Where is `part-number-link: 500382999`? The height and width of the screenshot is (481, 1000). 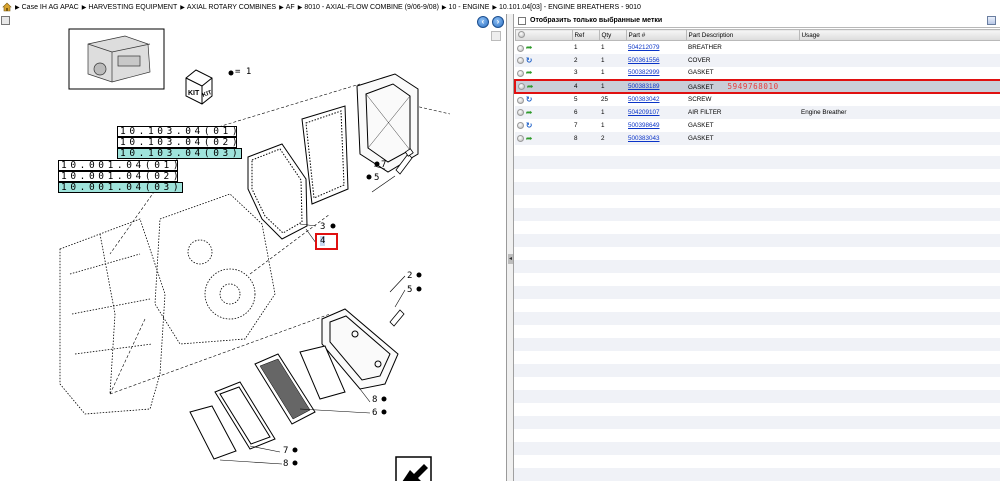
part-number-link: 500382999 is located at coordinates (644, 72).